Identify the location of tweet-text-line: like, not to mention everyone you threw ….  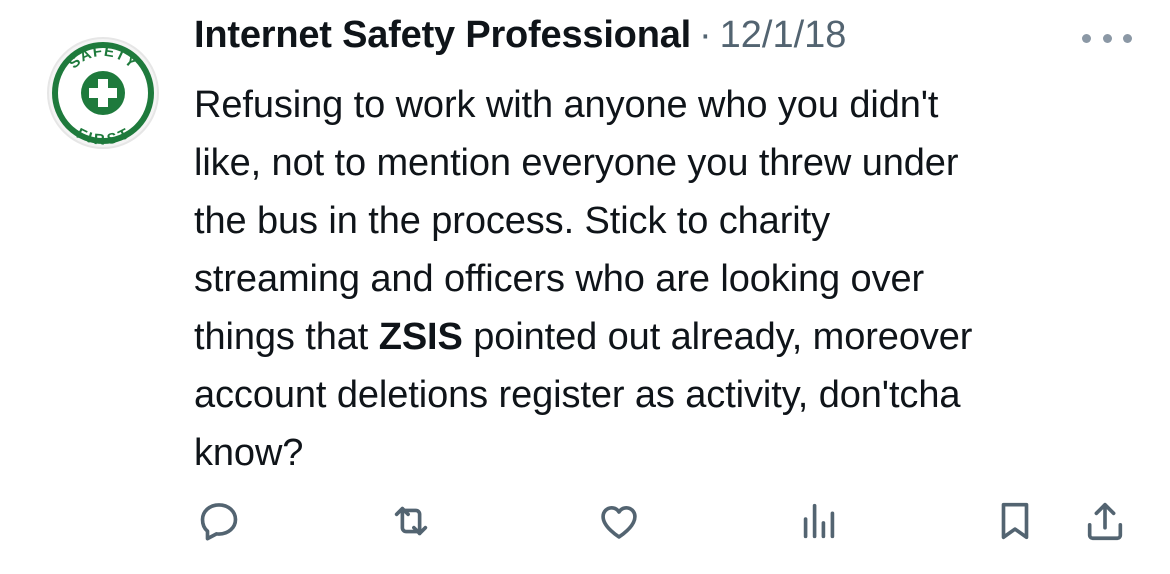
(576, 163).